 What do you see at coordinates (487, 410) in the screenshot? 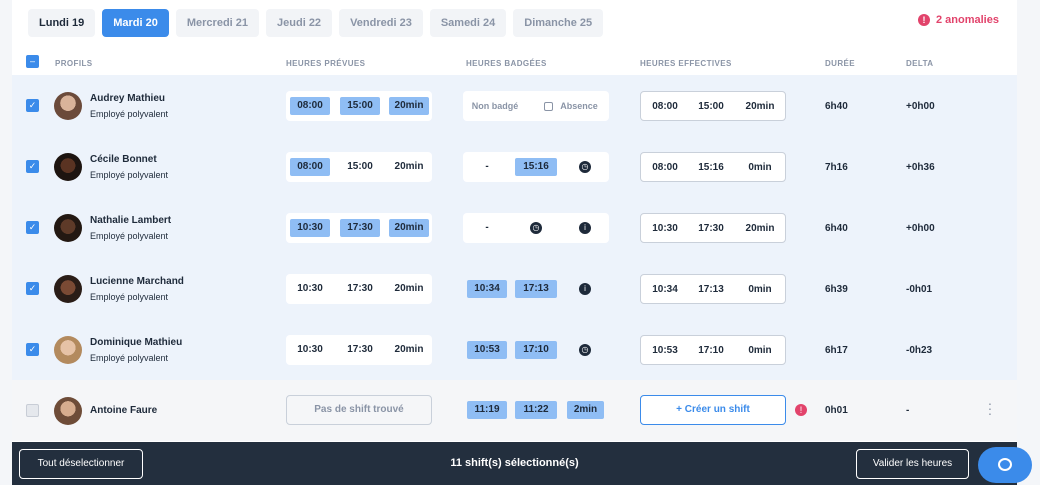
I see `badged-start: 11:19` at bounding box center [487, 410].